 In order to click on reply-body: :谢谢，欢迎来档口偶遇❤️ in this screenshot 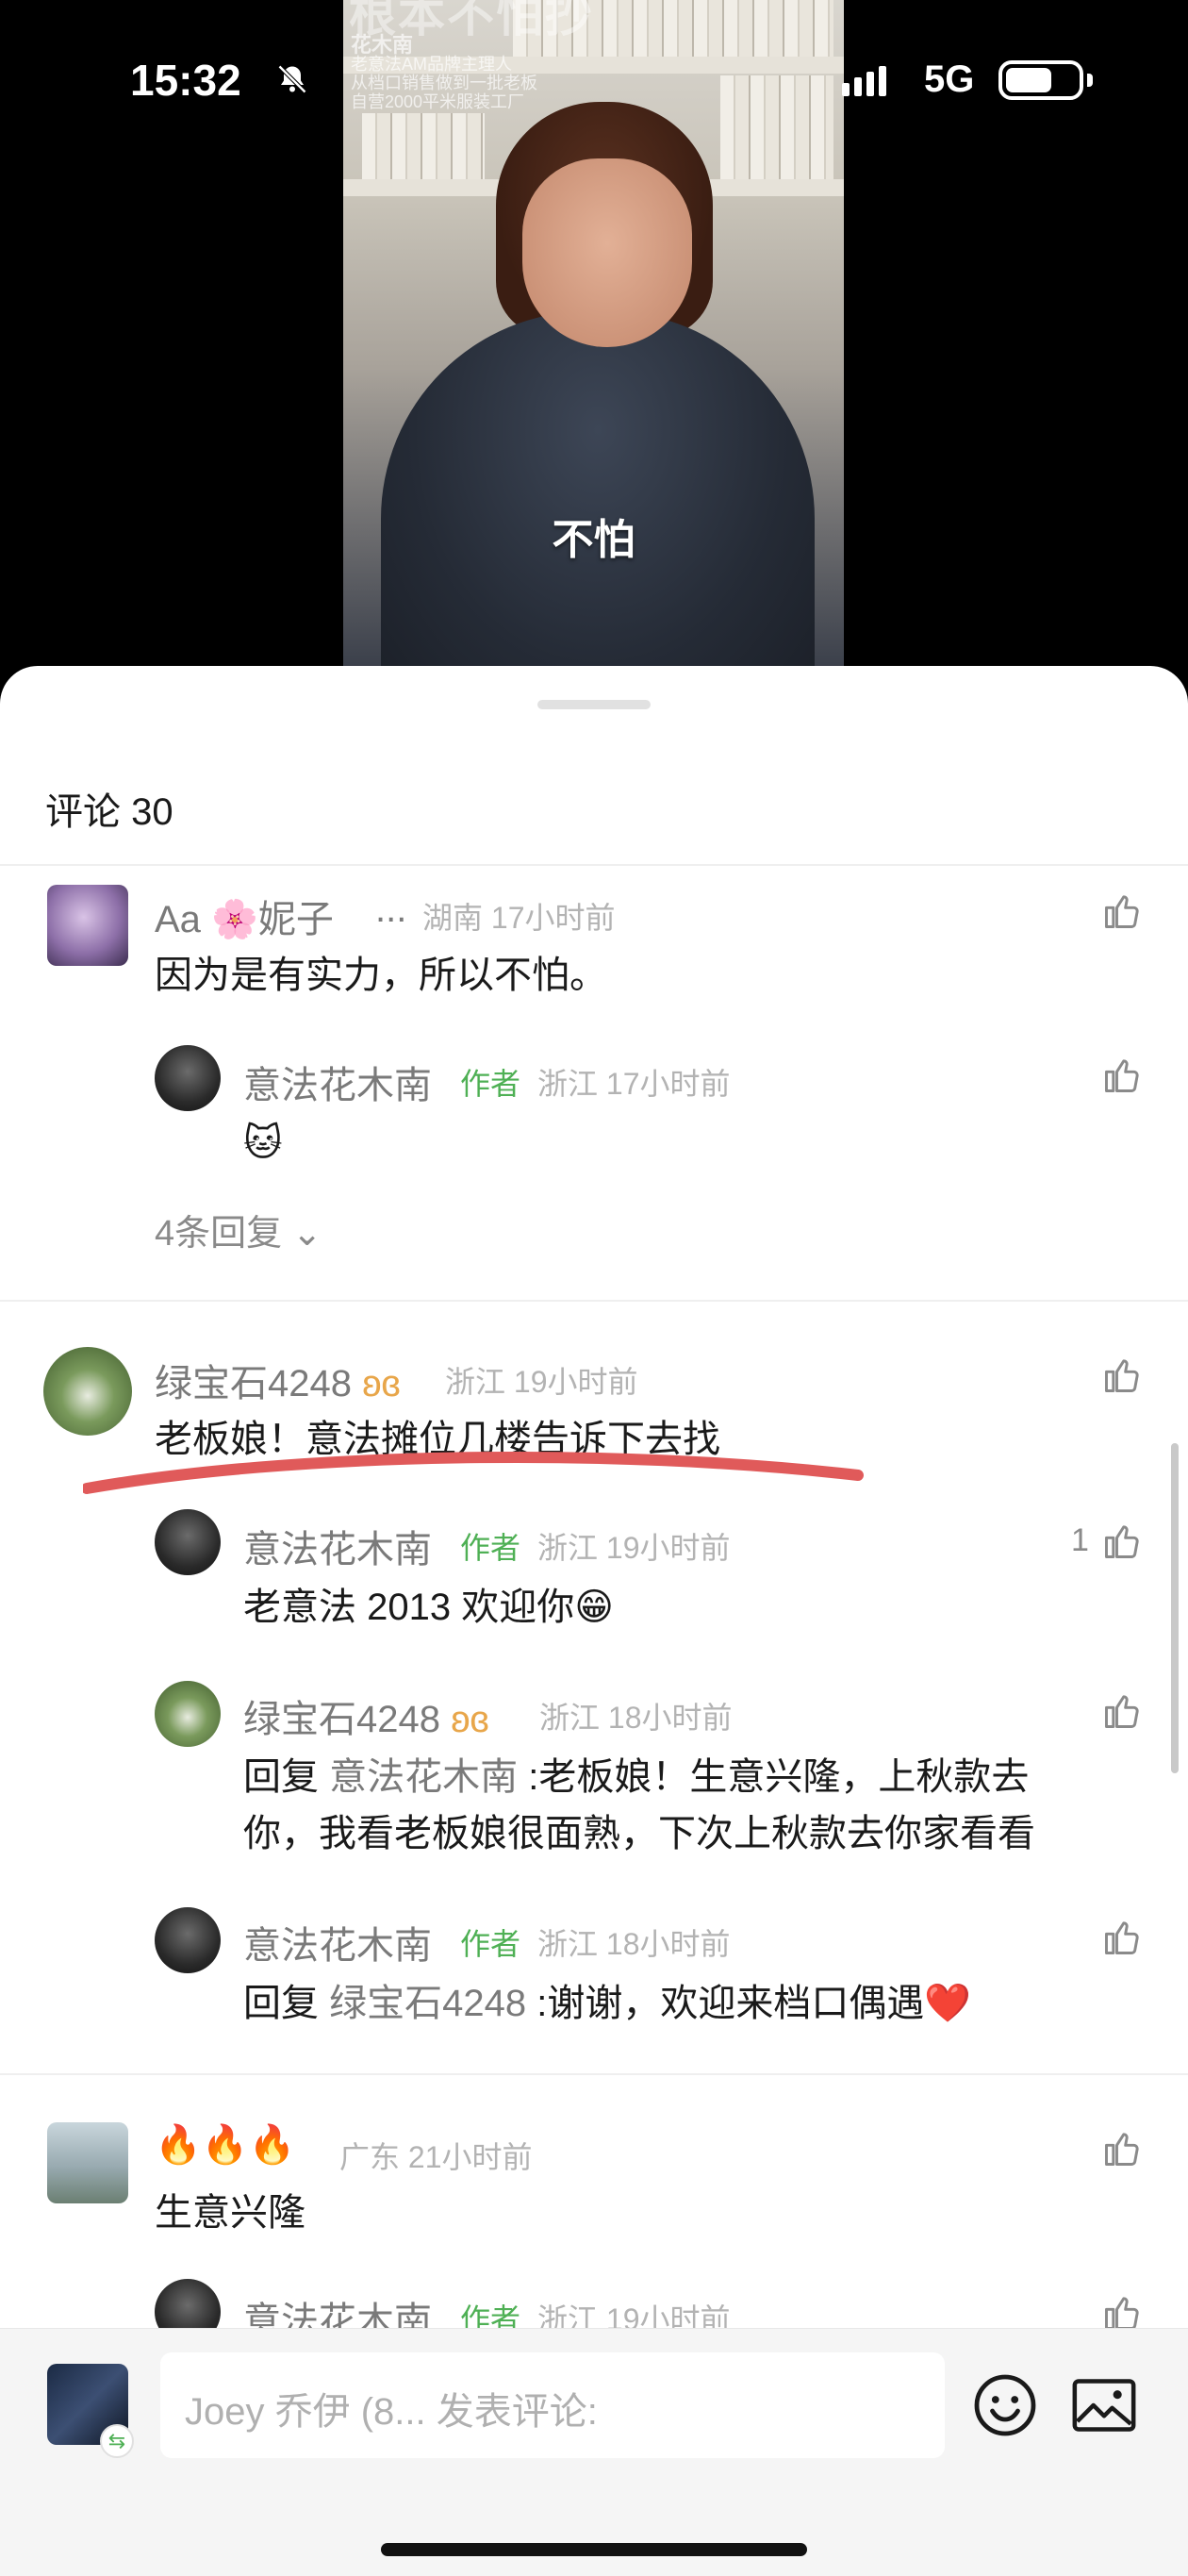, I will do `click(754, 2004)`.